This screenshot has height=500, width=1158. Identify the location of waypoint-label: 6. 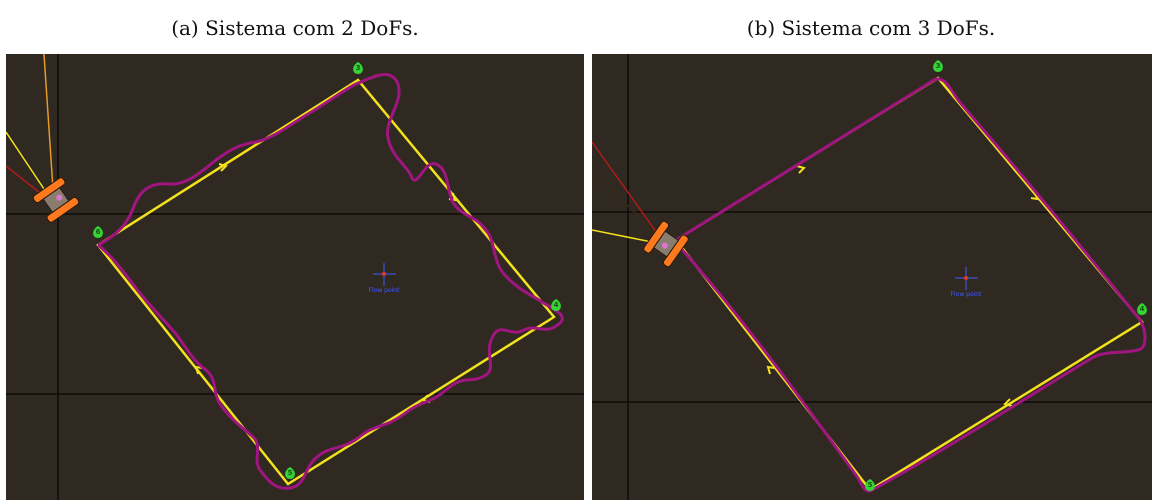
(98, 232).